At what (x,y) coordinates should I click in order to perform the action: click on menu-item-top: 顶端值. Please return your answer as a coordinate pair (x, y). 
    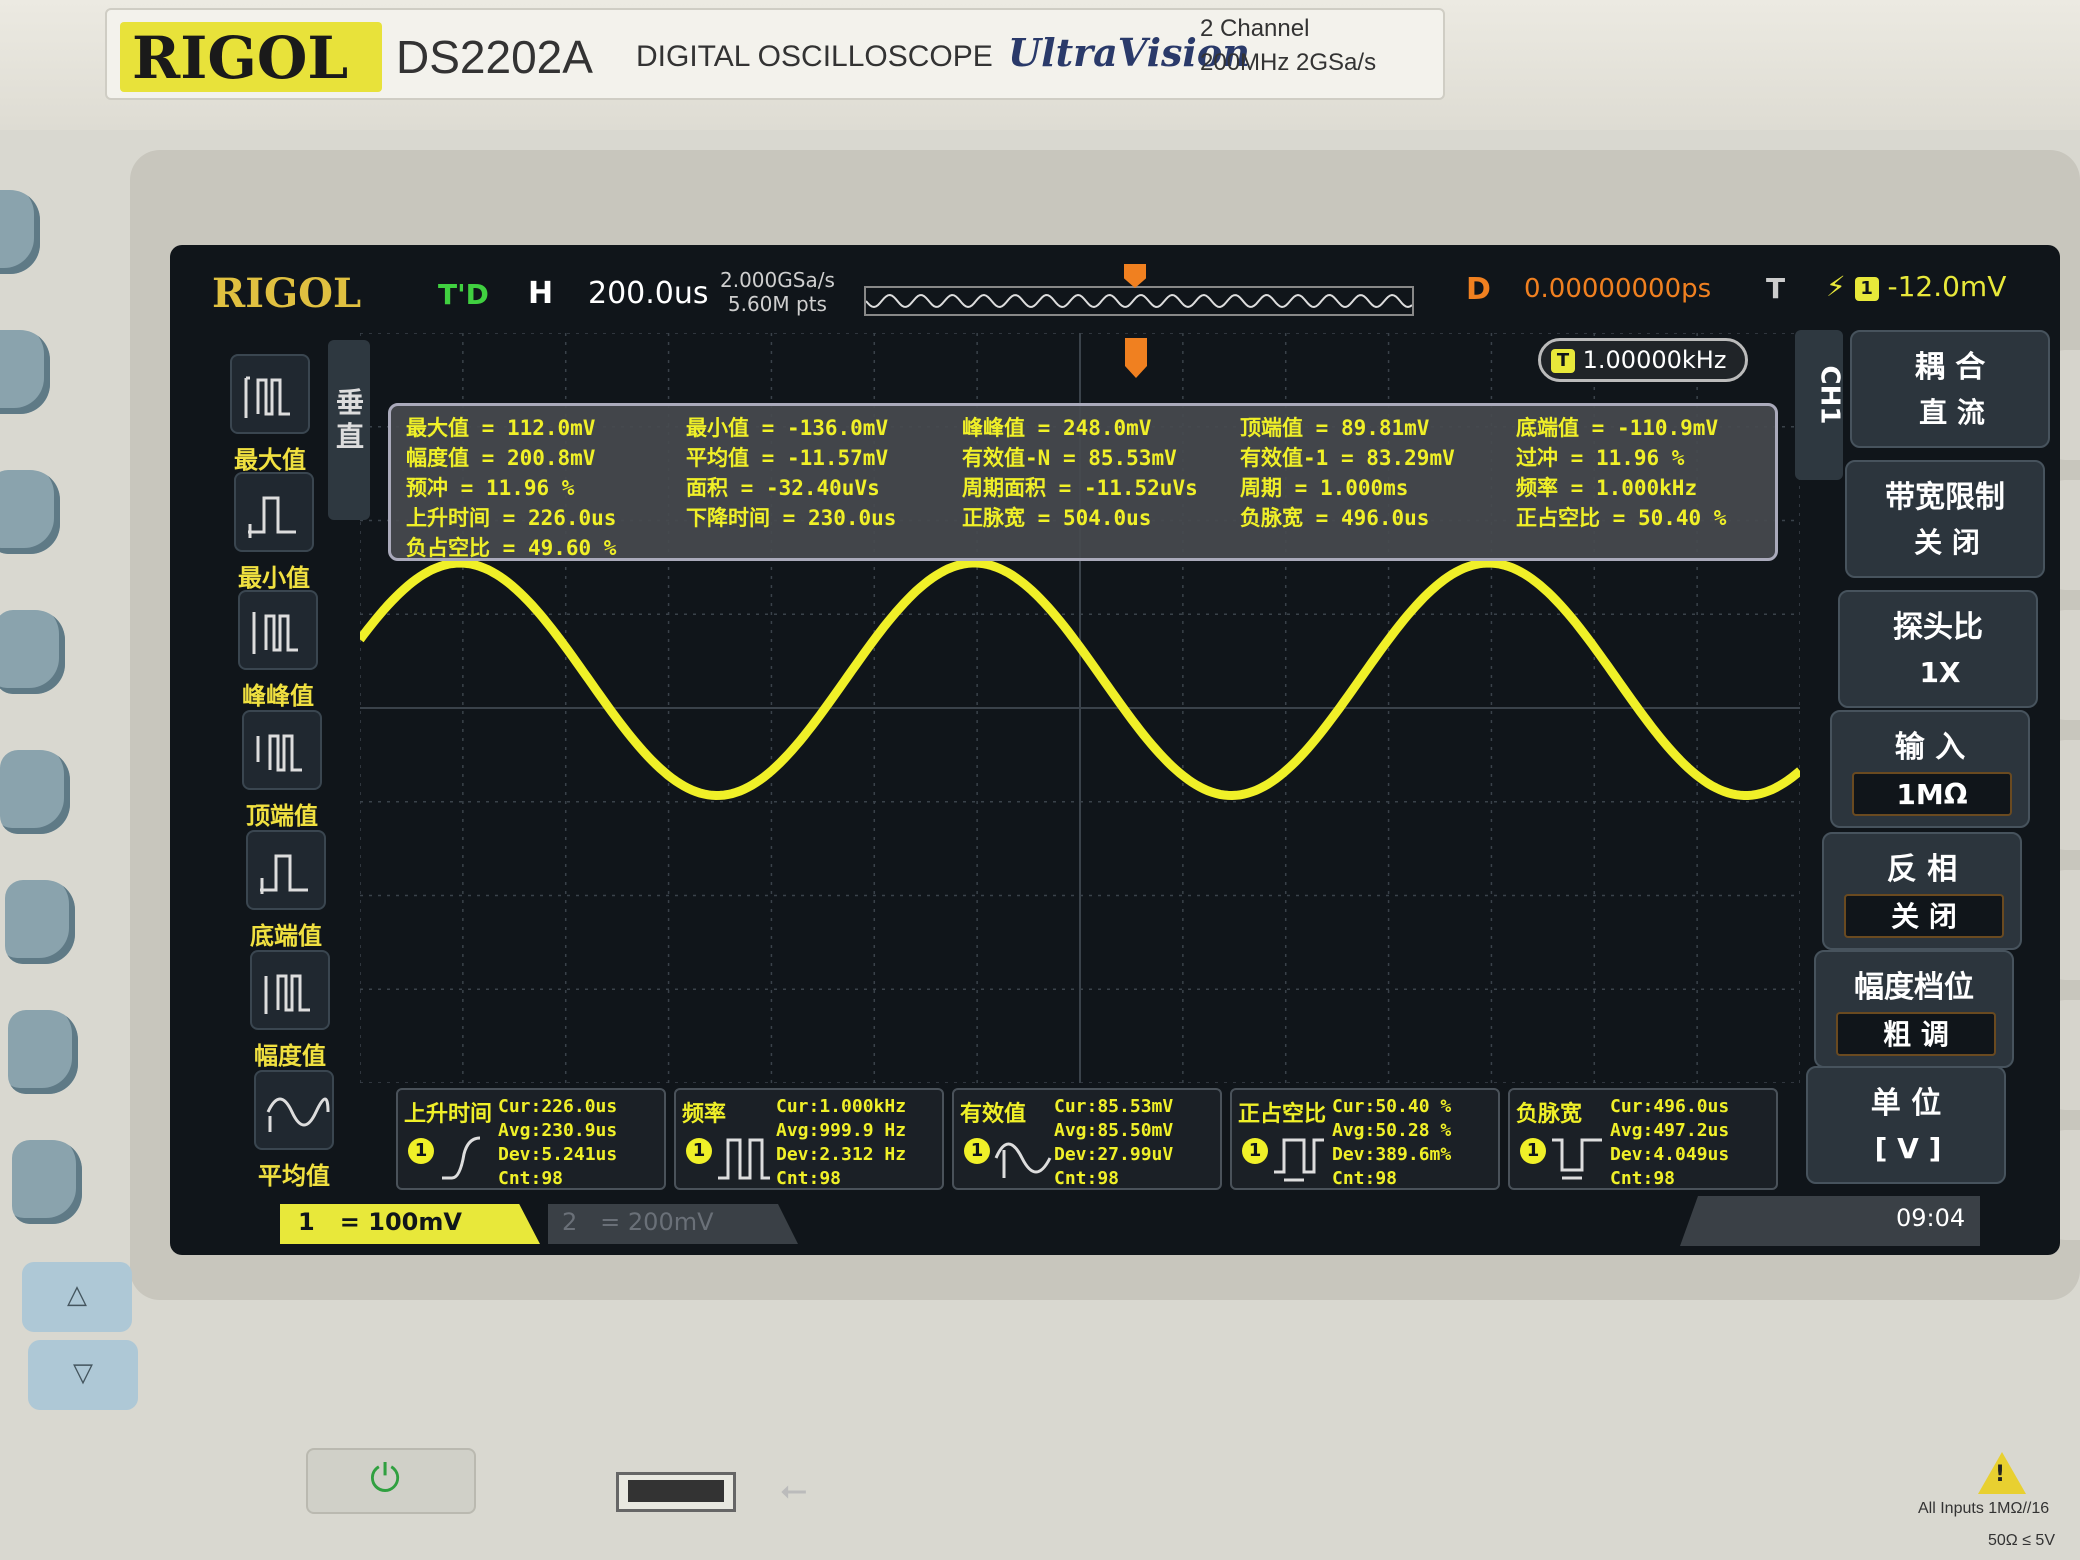
    Looking at the image, I should click on (282, 770).